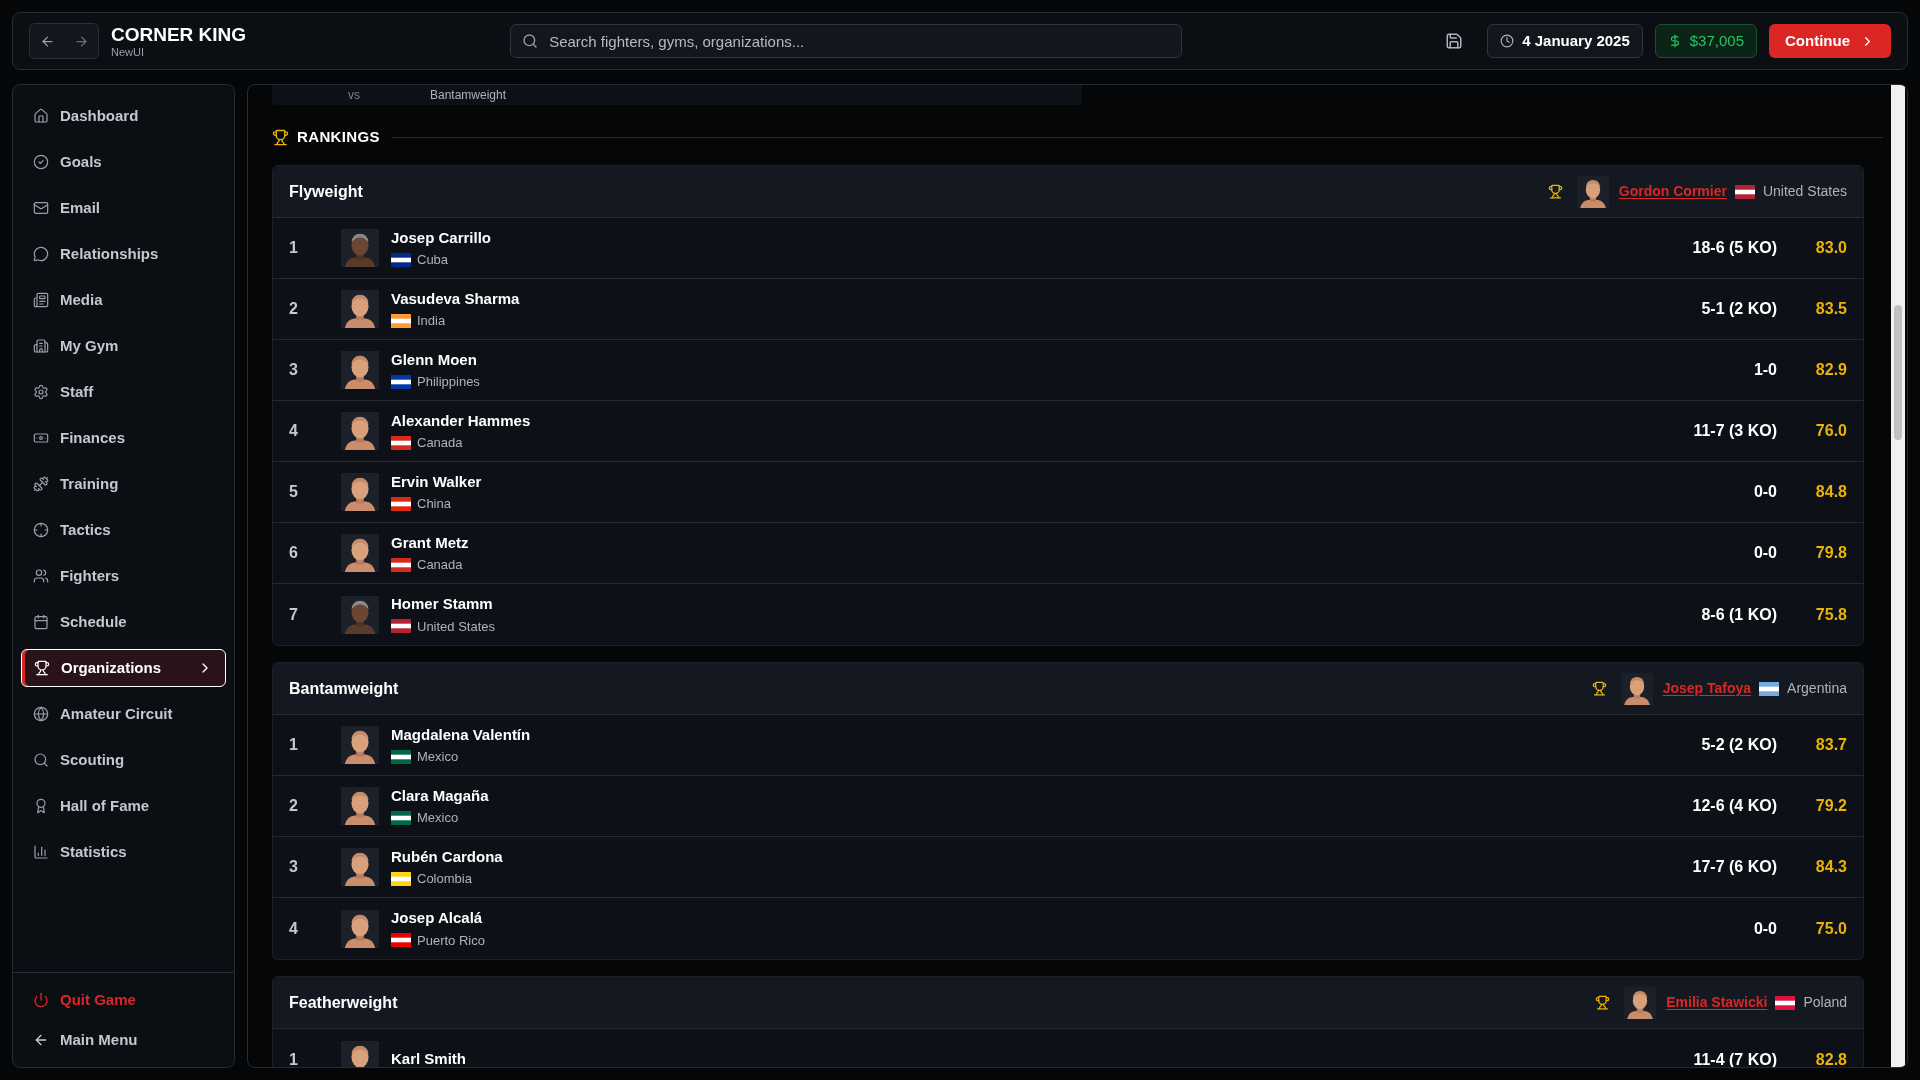 The image size is (1920, 1080). I want to click on main-menu-button: Main Menu, so click(123, 1040).